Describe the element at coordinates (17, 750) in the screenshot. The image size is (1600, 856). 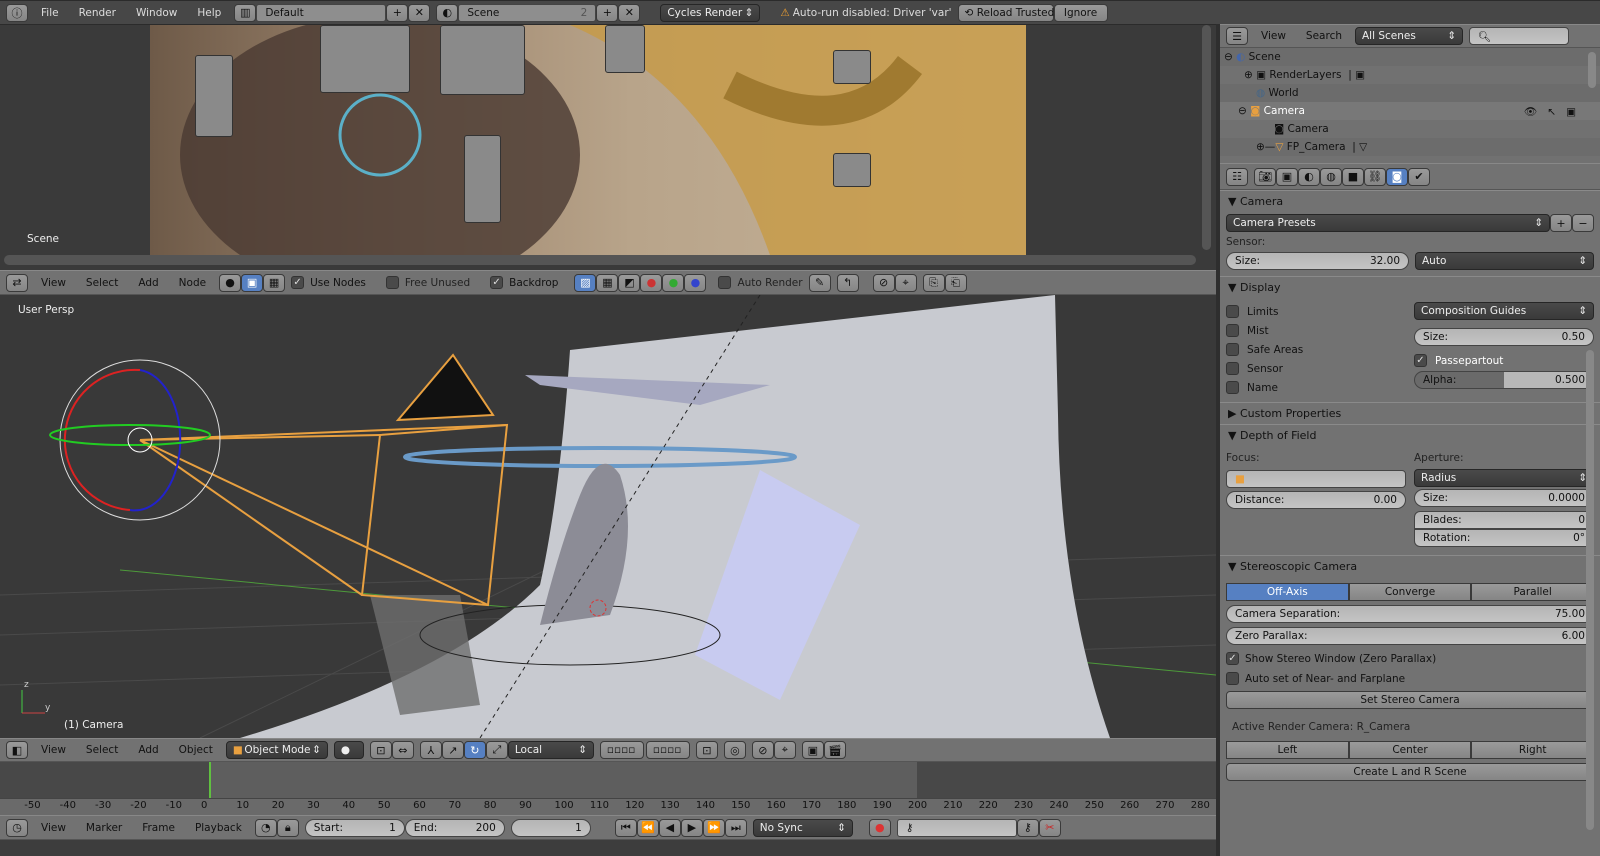
I see `editor-type-icon: ◧` at that location.